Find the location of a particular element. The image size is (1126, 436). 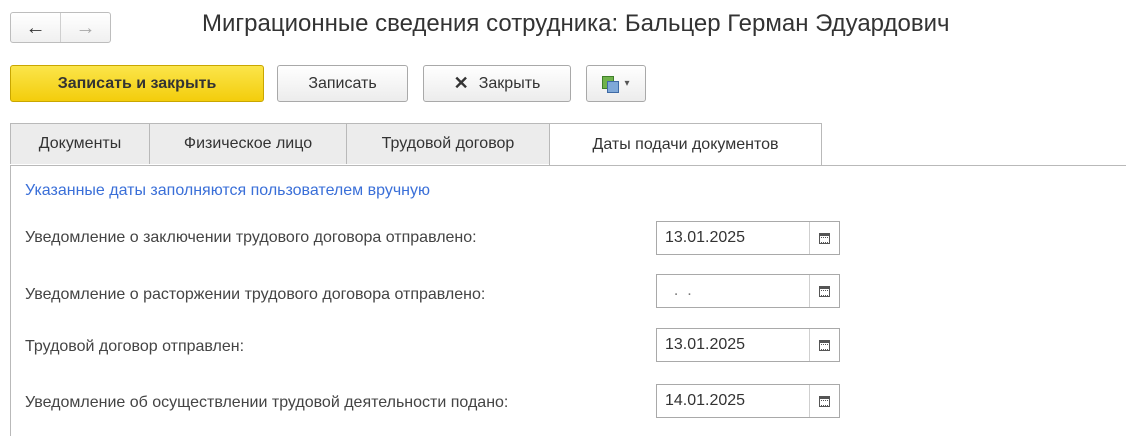

tab-person: Физическое лицо is located at coordinates (248, 143).